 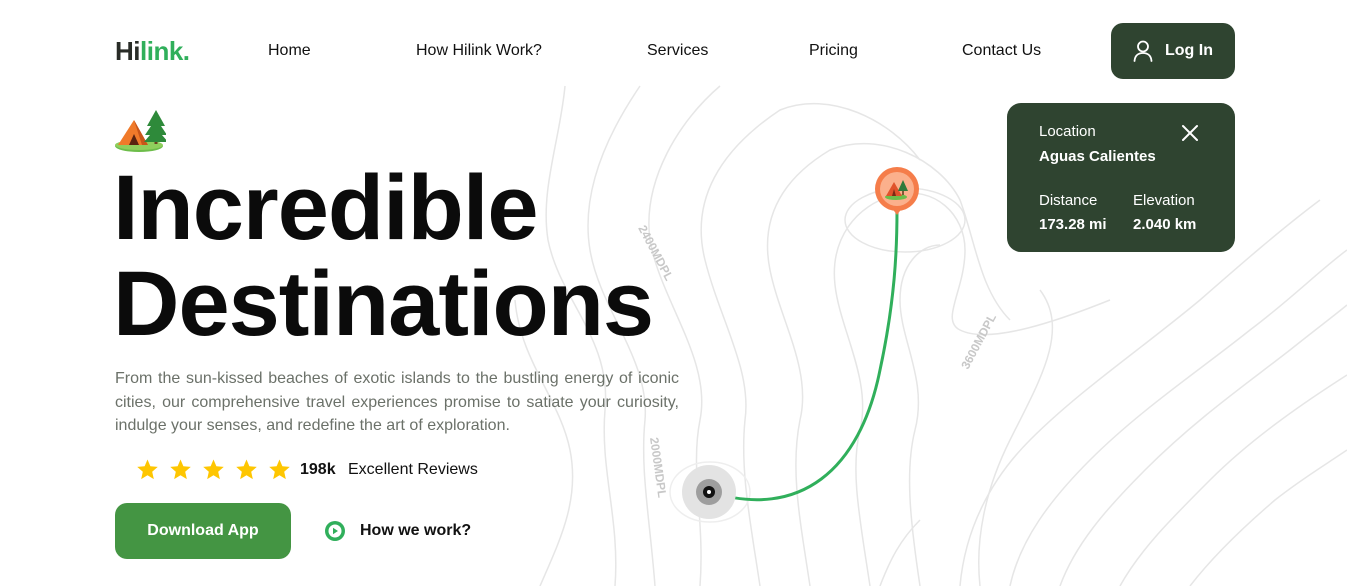 I want to click on download-app-button: Download App, so click(x=203, y=531).